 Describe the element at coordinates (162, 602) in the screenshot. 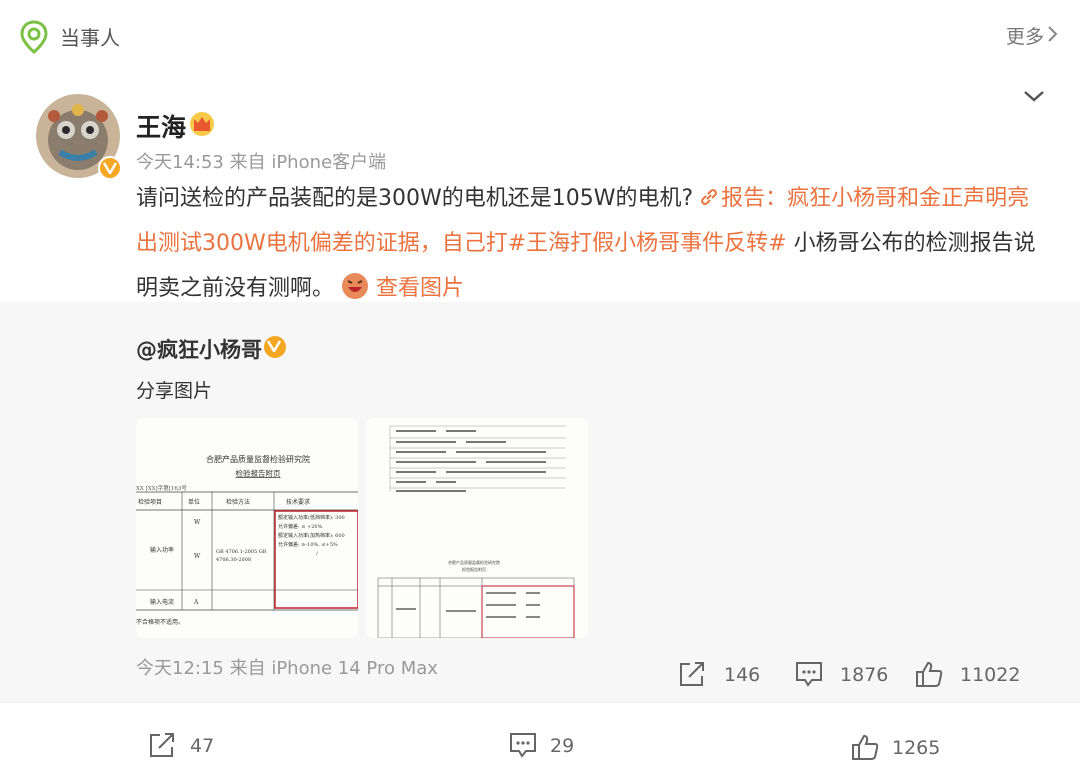

I see `report-row-current: 输入电流` at that location.